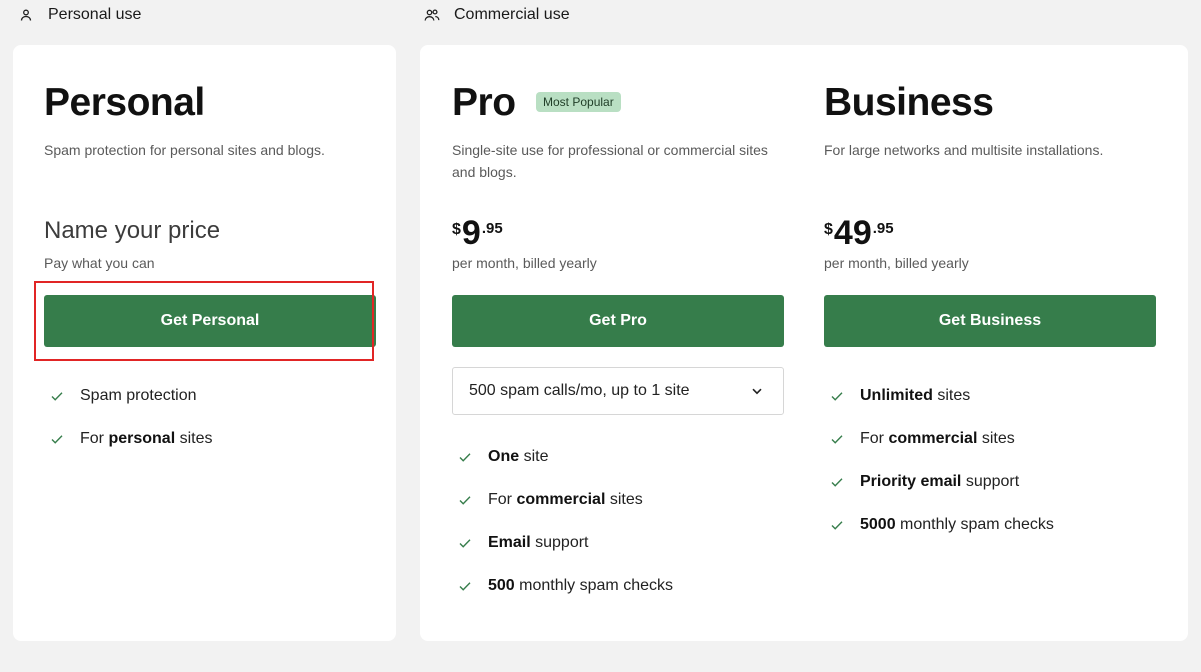 The image size is (1201, 672). What do you see at coordinates (124, 102) in the screenshot?
I see `plan-title: Personal` at bounding box center [124, 102].